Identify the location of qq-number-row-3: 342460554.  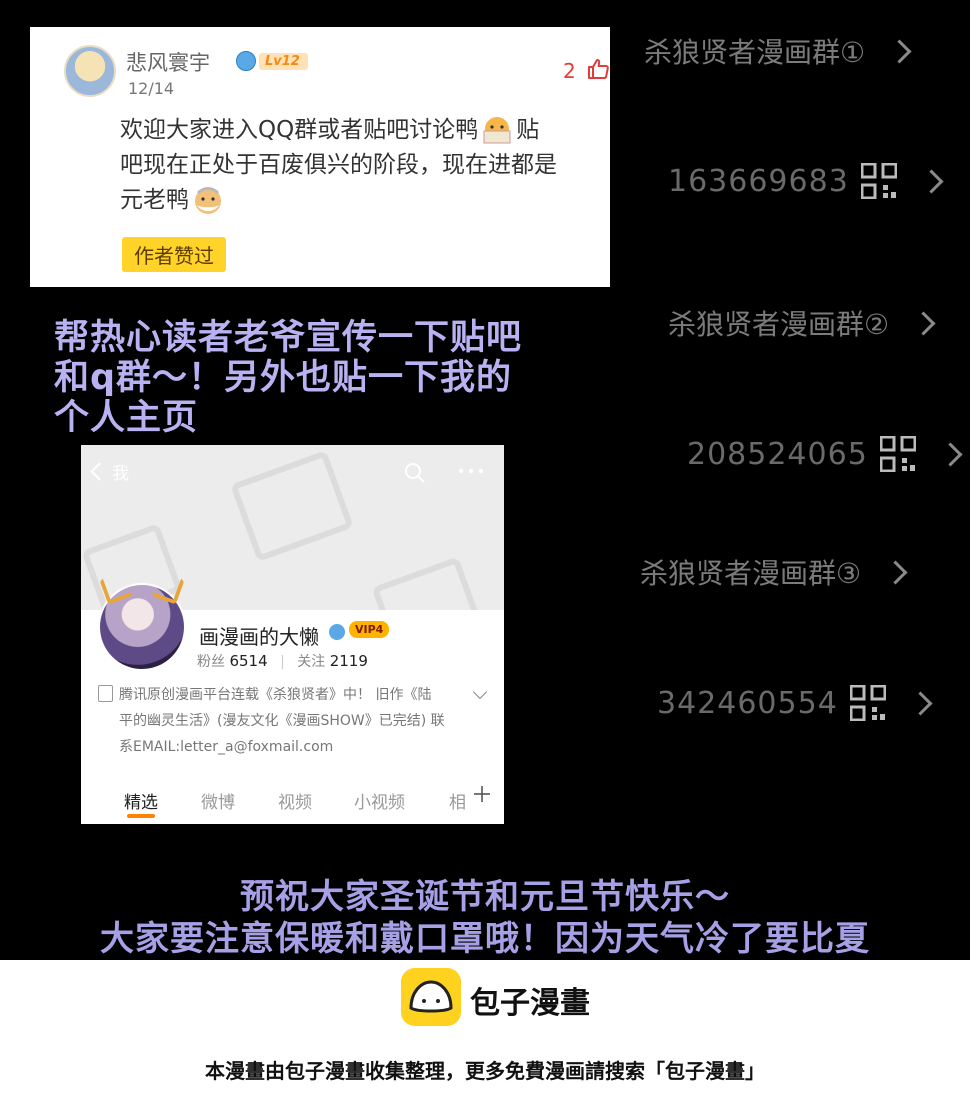
(795, 703).